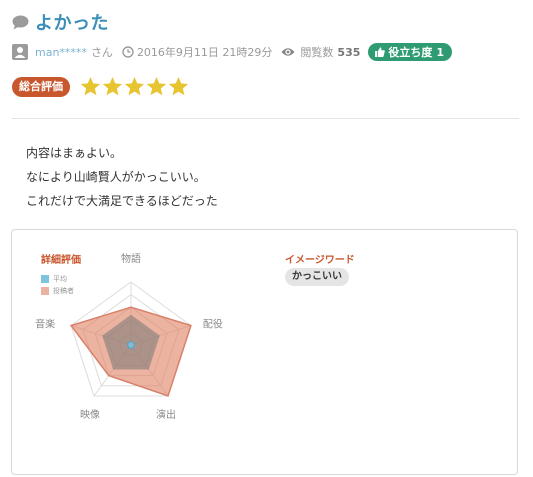 The width and height of the screenshot is (533, 477). What do you see at coordinates (90, 415) in the screenshot?
I see `radar-axis-label: 映像` at bounding box center [90, 415].